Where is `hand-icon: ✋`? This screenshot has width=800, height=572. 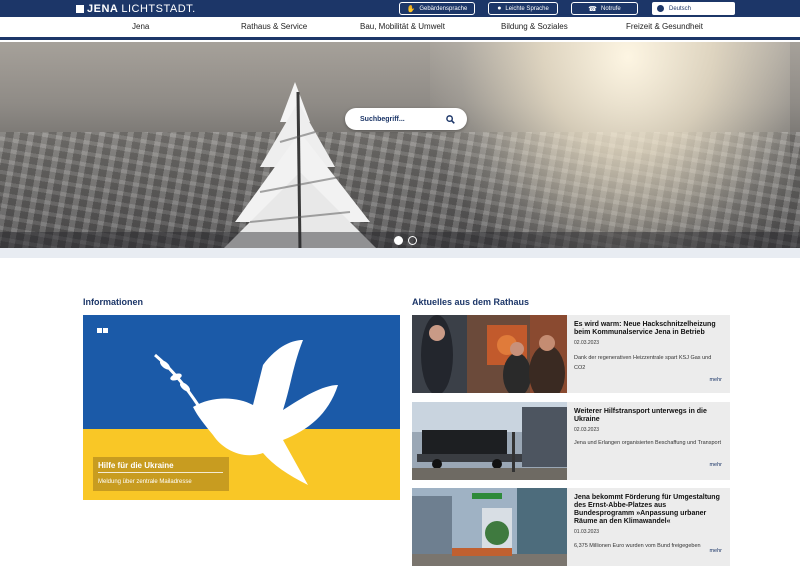
hand-icon: ✋ is located at coordinates (411, 9).